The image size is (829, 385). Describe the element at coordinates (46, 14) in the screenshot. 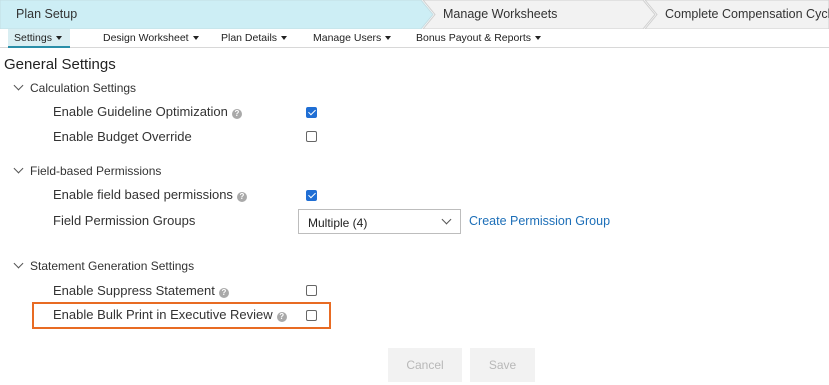

I see `step-plan-setup: Plan Setup` at that location.